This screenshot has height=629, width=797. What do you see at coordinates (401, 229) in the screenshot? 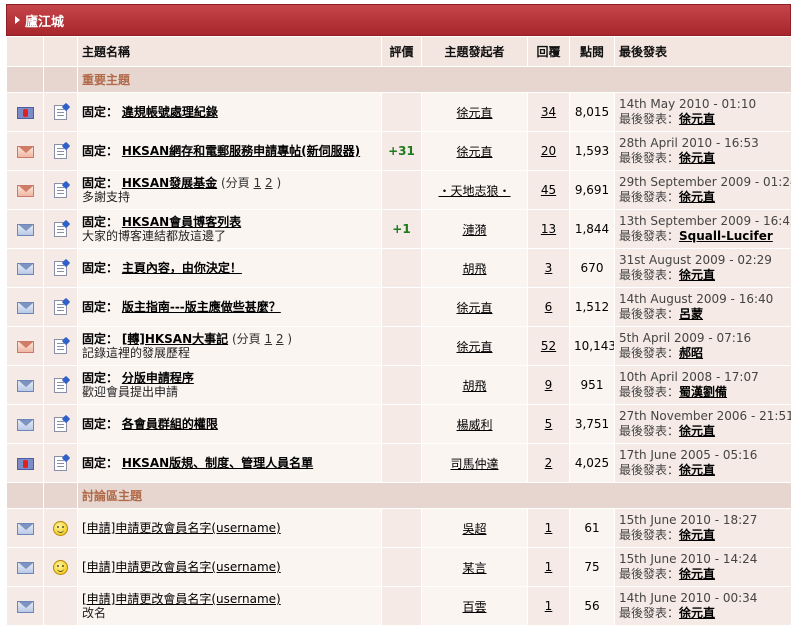
I see `rating-cell: +1` at bounding box center [401, 229].